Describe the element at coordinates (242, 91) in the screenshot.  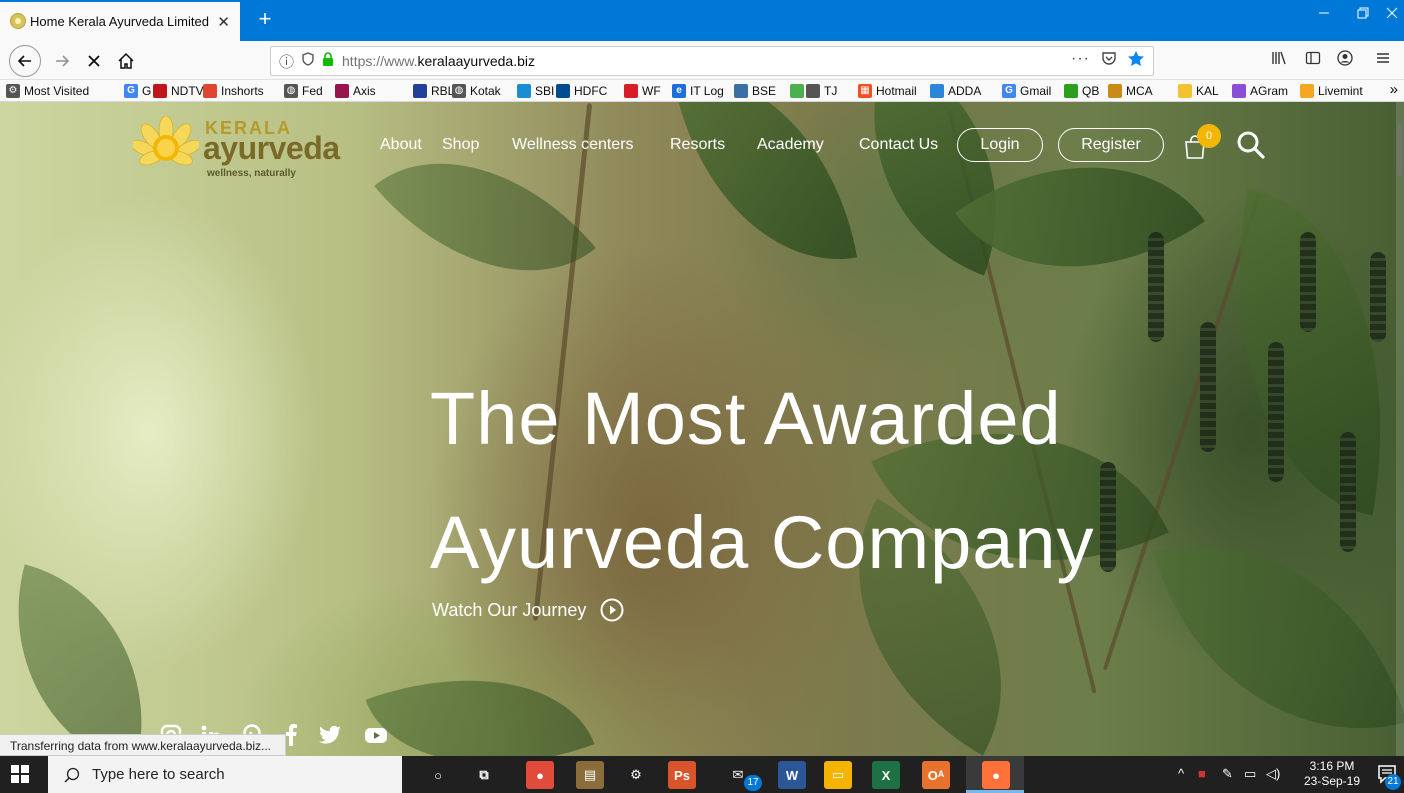
I see `bookmark-label: Inshorts` at that location.